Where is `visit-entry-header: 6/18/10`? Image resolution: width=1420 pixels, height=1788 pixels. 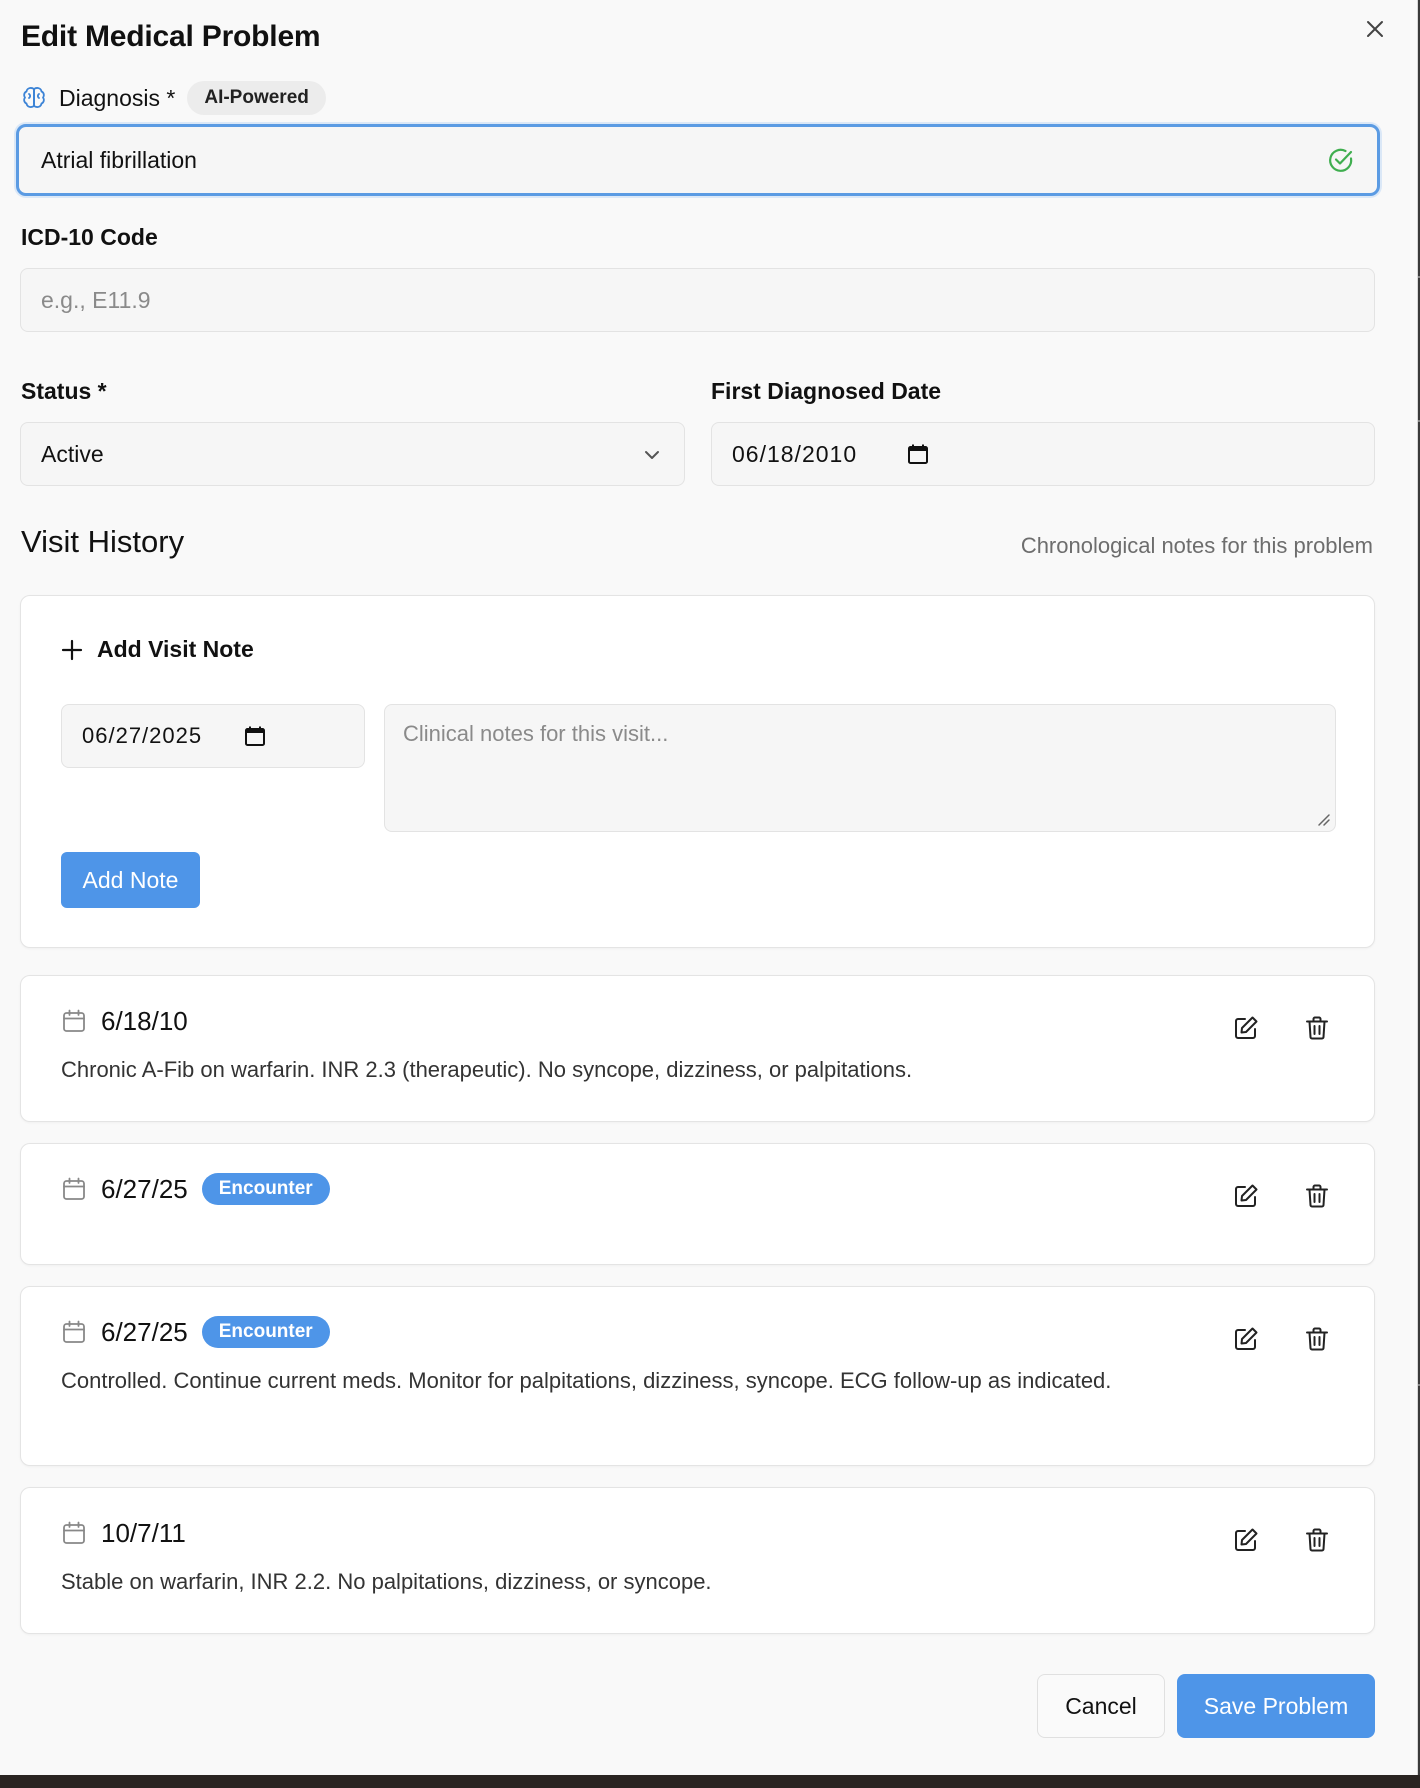
visit-entry-header: 6/18/10 is located at coordinates (124, 1021).